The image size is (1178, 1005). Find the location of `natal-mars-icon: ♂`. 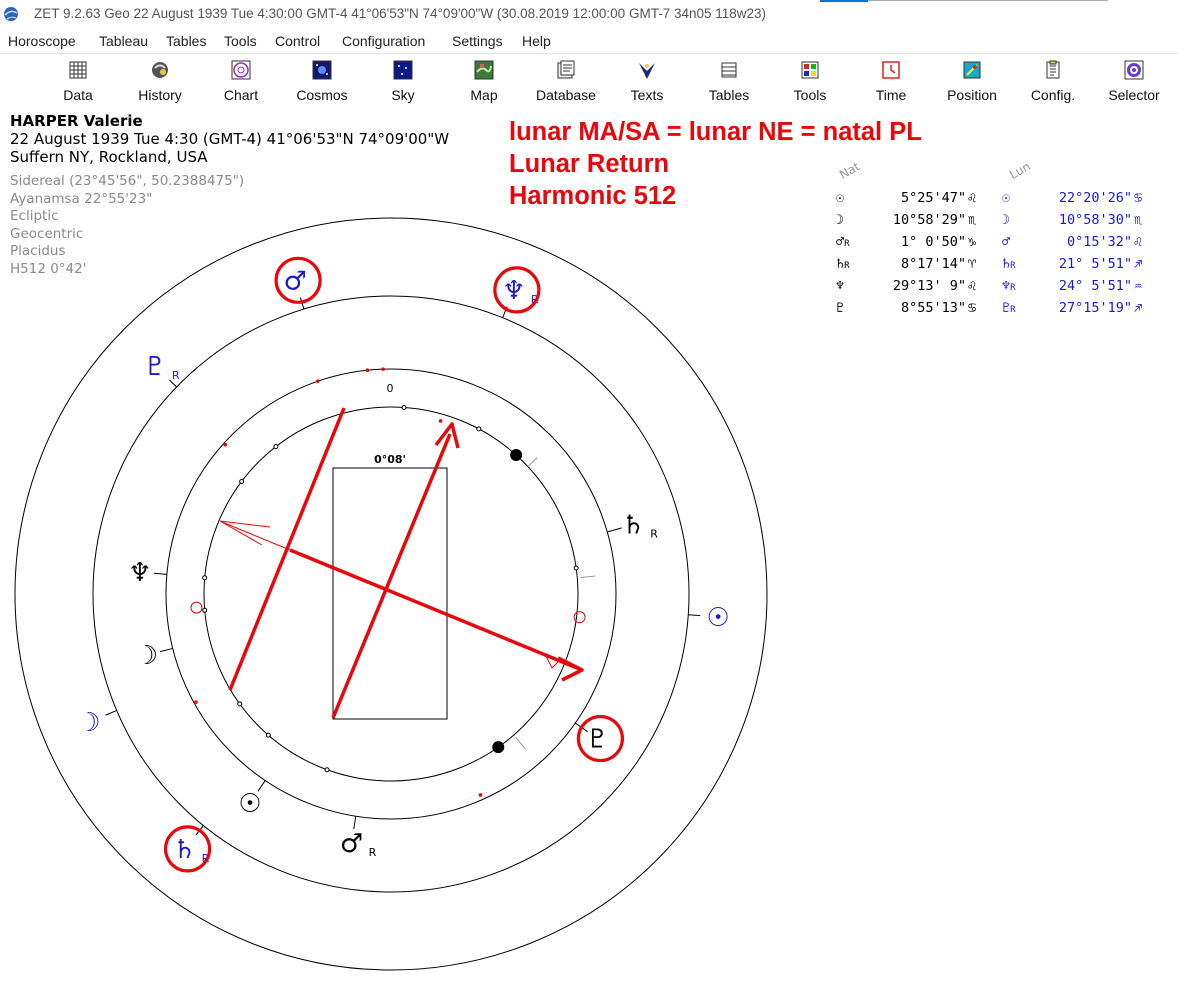

natal-mars-icon: ♂ is located at coordinates (351, 844).